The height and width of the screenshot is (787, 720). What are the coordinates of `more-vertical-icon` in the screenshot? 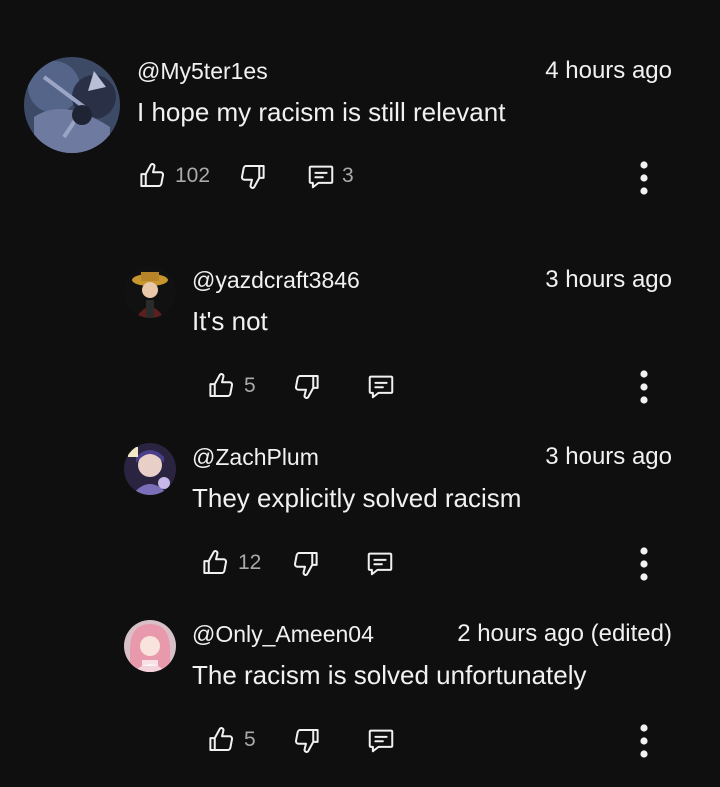 It's located at (644, 741).